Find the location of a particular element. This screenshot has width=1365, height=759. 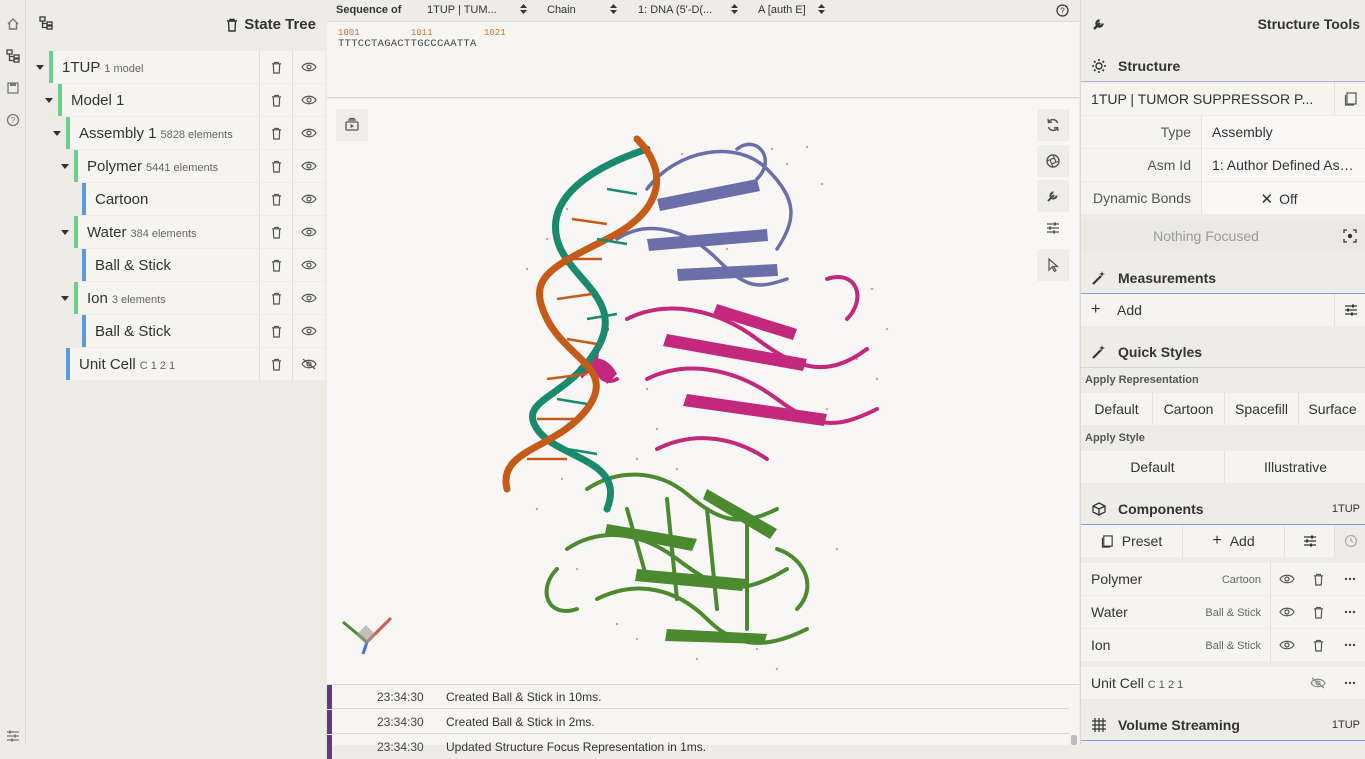

component-unit-cell: Unit Cell C 1 2 1 is located at coordinates (1223, 683).